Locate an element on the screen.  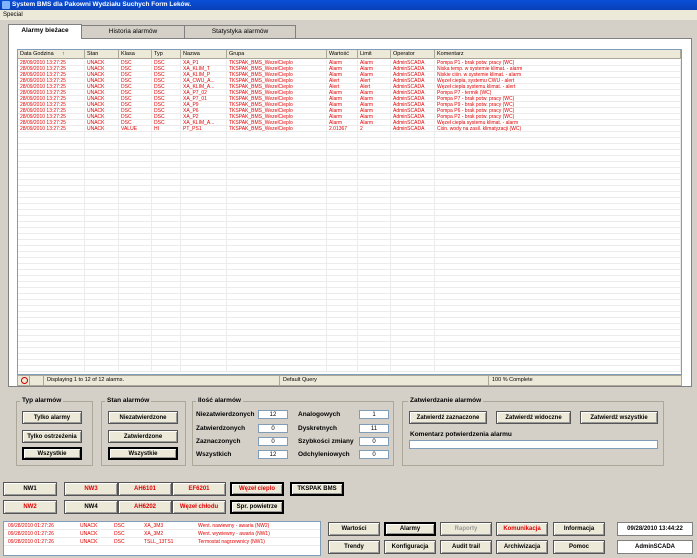
tab-historia-alarmow: Historia alarmów is located at coordinates (133, 31).